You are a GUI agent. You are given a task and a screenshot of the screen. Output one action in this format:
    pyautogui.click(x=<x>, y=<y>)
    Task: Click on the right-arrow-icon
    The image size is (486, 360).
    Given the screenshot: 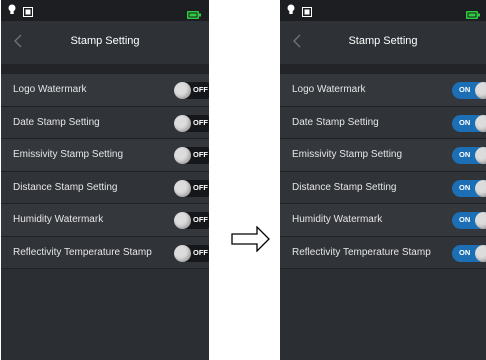 What is the action you would take?
    pyautogui.click(x=251, y=241)
    